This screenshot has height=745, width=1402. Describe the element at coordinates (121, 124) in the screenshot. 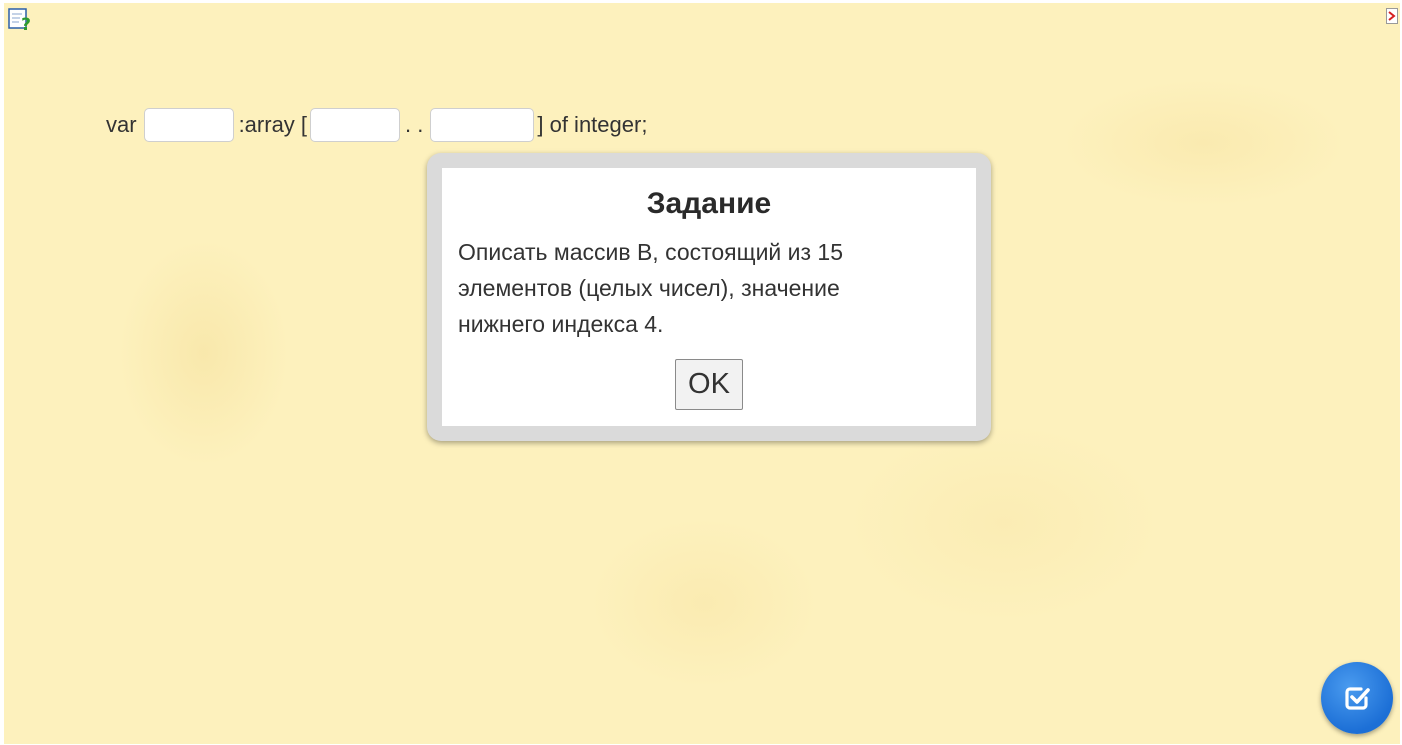

I see `var-keyword: var` at that location.